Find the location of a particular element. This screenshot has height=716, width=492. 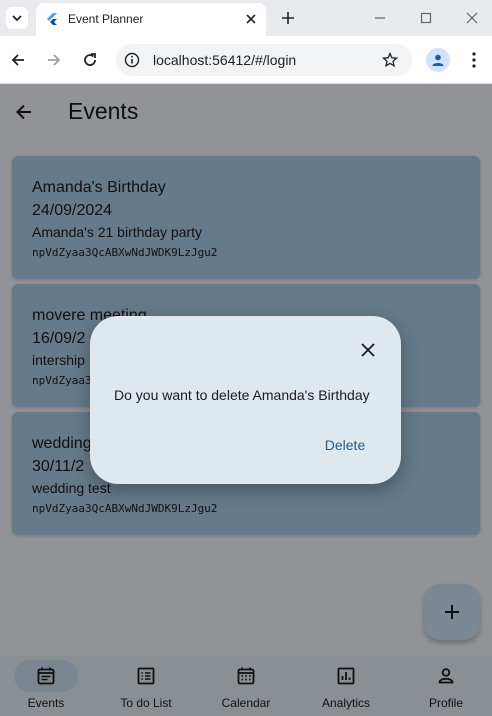

chevron-down-icon is located at coordinates (17, 18).